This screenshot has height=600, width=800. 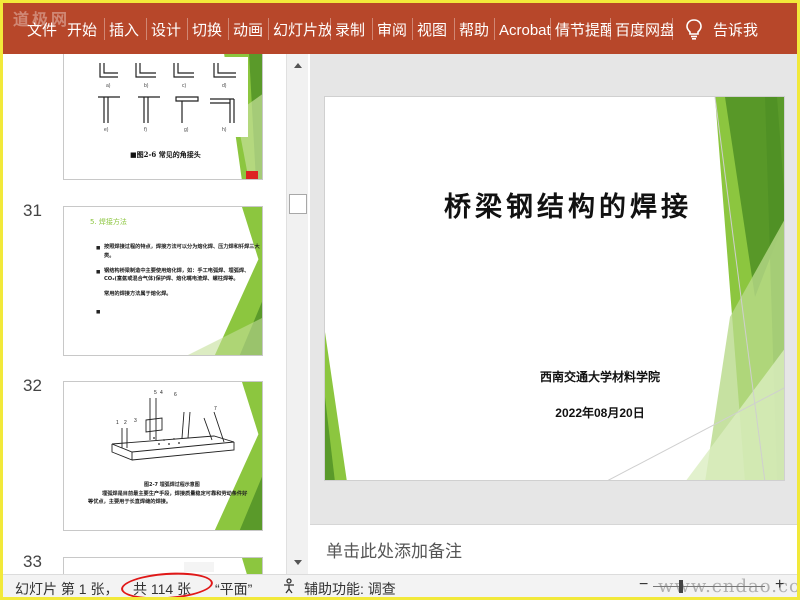 I want to click on tab-home: 开始, so click(x=84, y=28).